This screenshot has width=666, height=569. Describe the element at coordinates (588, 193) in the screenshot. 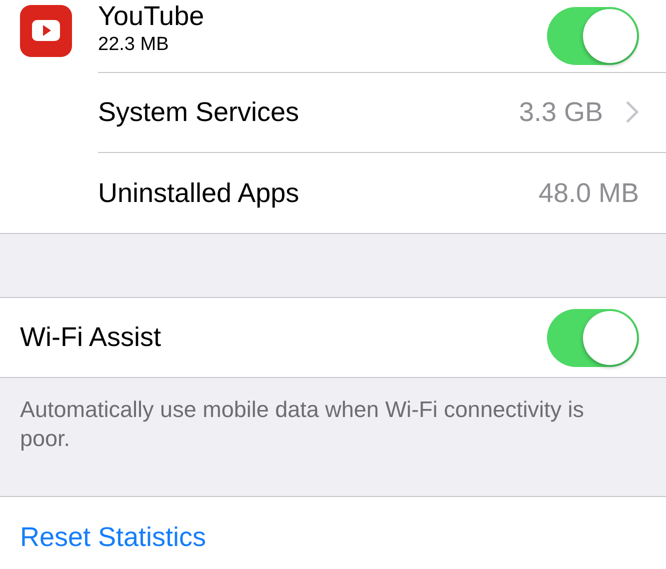

I see `row-value: 48.0 MB` at that location.